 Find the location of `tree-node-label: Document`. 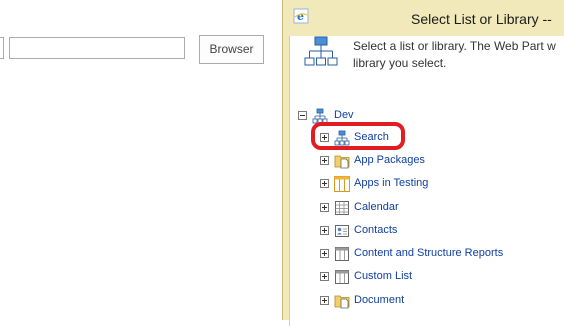

tree-node-label: Document is located at coordinates (379, 300).